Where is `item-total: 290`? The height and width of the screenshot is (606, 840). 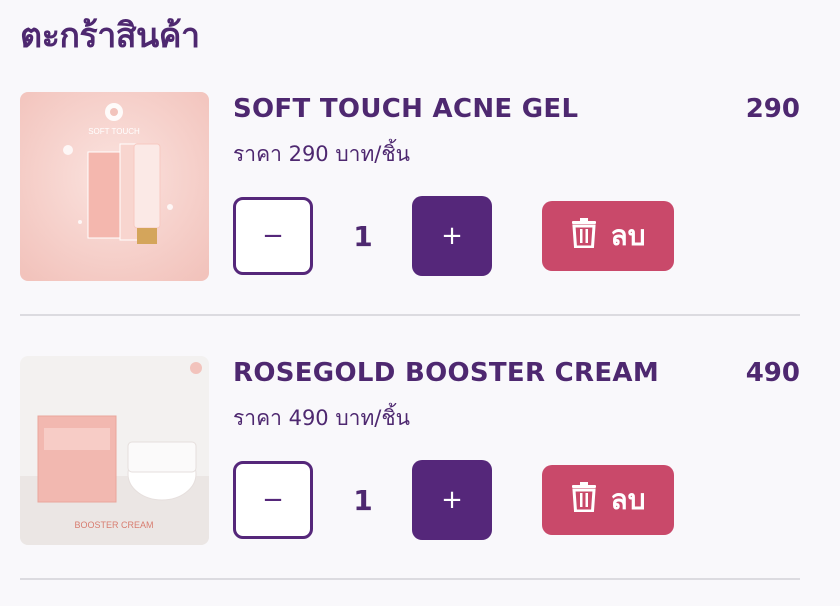
item-total: 290 is located at coordinates (772, 109).